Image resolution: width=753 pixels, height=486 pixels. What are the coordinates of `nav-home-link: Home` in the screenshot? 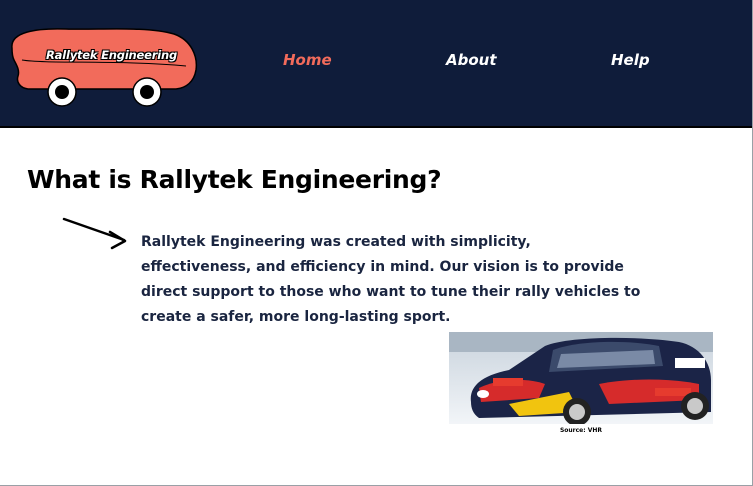 It's located at (307, 60).